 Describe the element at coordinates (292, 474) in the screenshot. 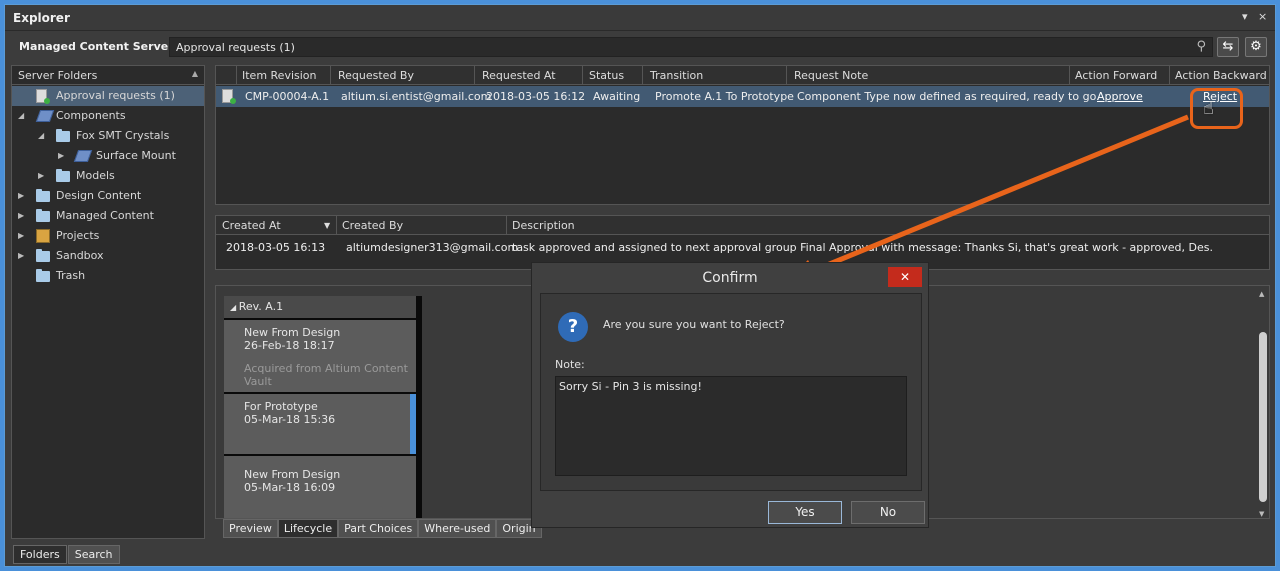

I see `entry-title: New From Design` at that location.